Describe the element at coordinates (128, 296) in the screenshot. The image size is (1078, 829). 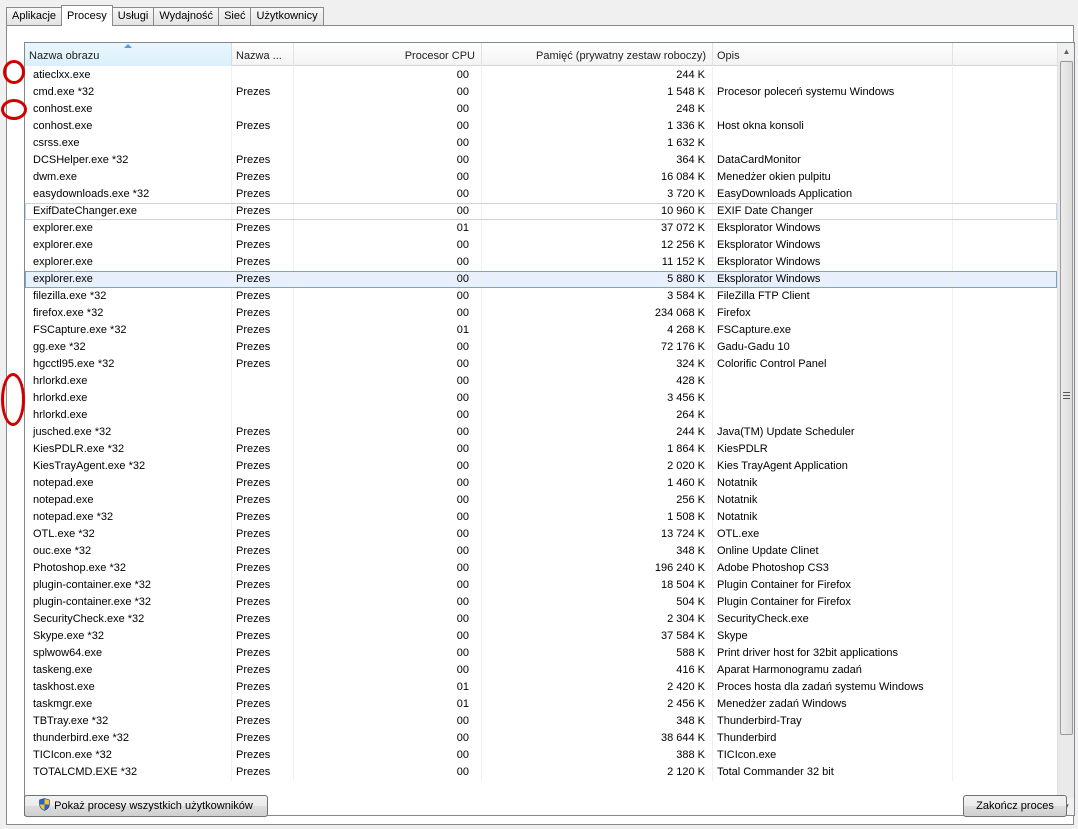
I see `cell-image-name: filezilla.exe *32` at that location.